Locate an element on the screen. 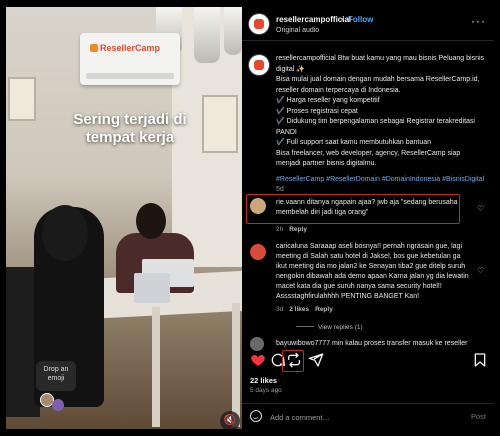 Image resolution: width=500 pixels, height=436 pixels. comment-input is located at coordinates (360, 417).